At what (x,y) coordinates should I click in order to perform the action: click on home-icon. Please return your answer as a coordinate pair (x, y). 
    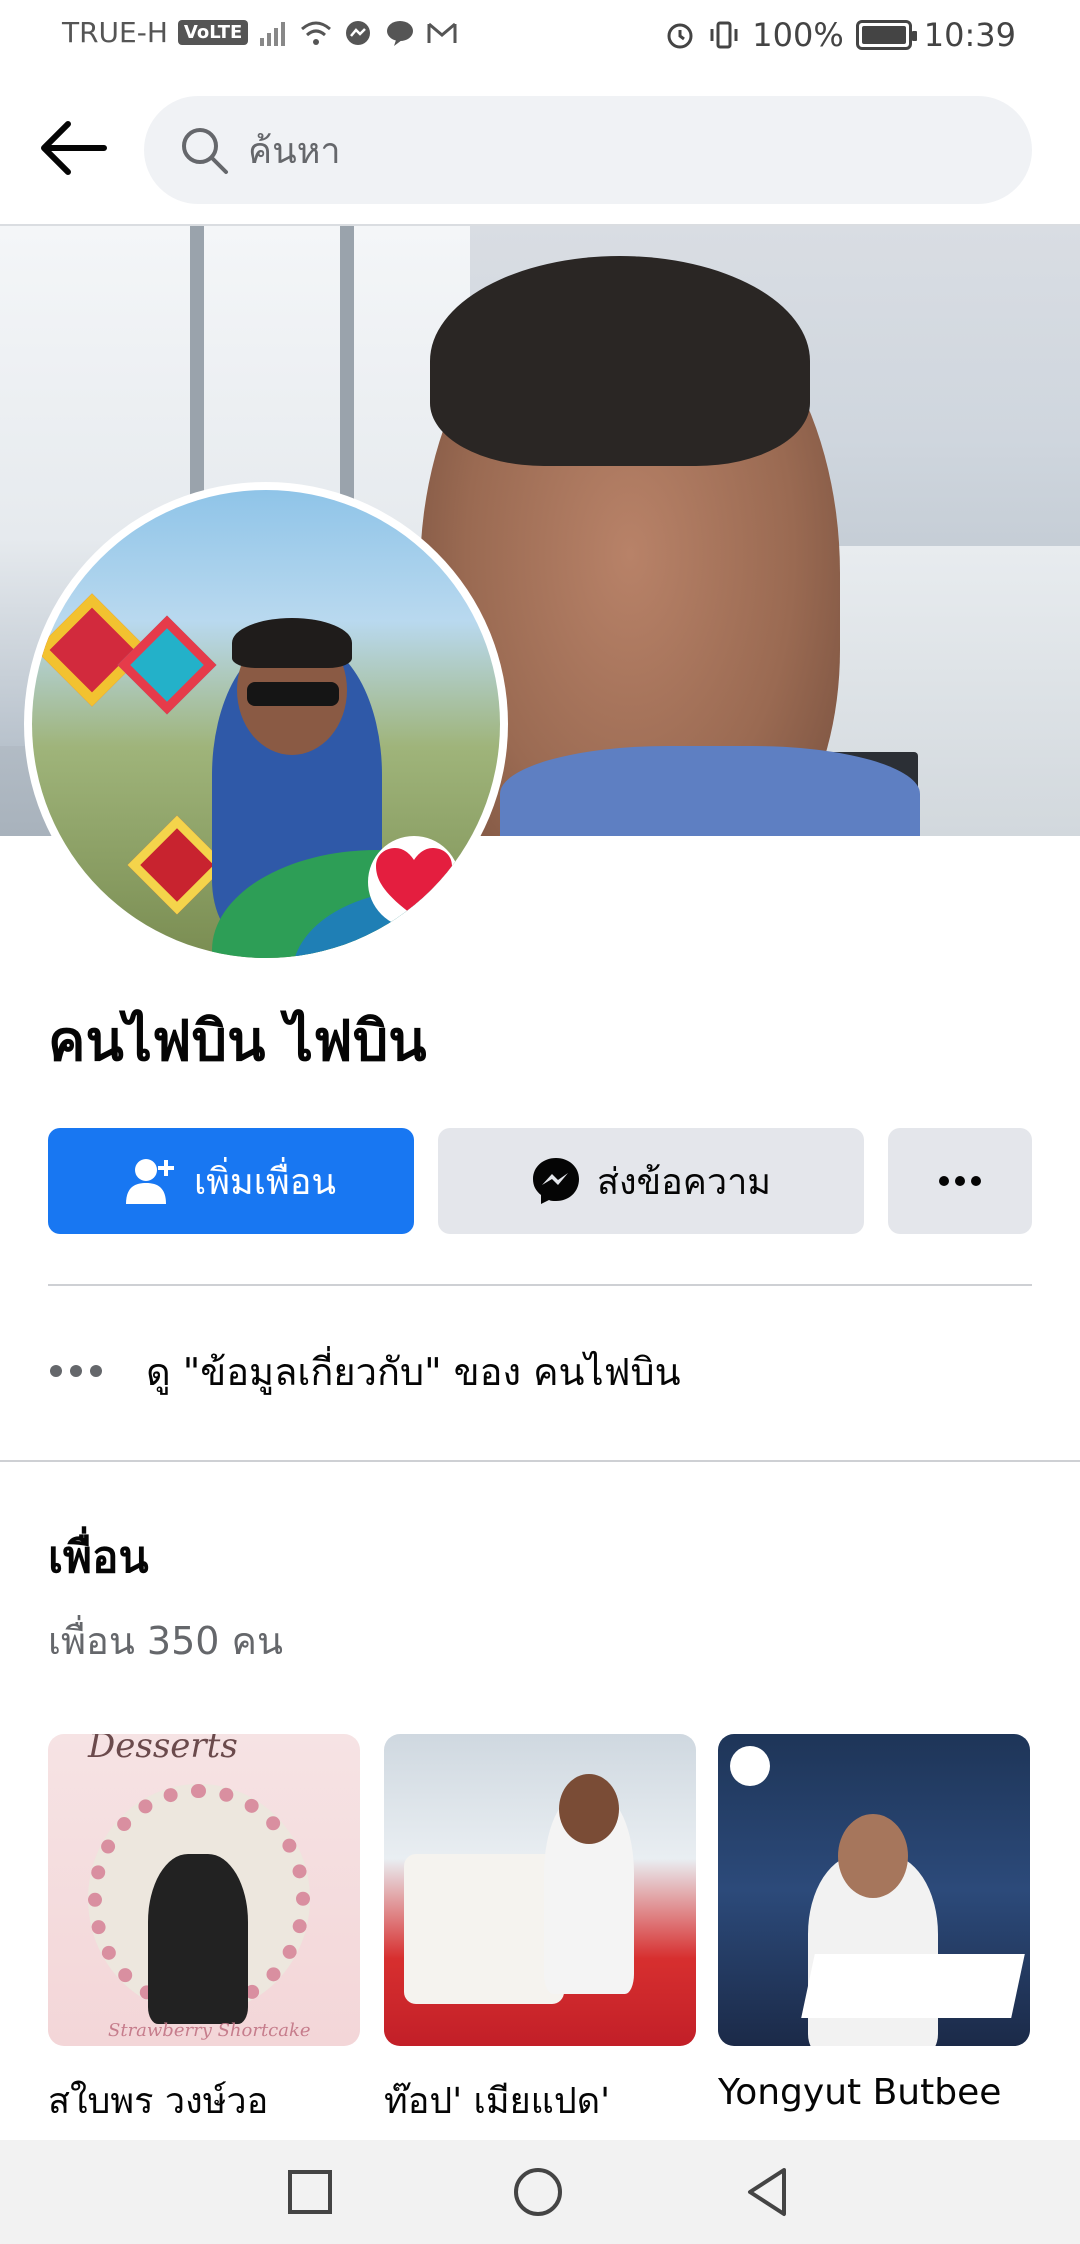
    Looking at the image, I should click on (538, 2192).